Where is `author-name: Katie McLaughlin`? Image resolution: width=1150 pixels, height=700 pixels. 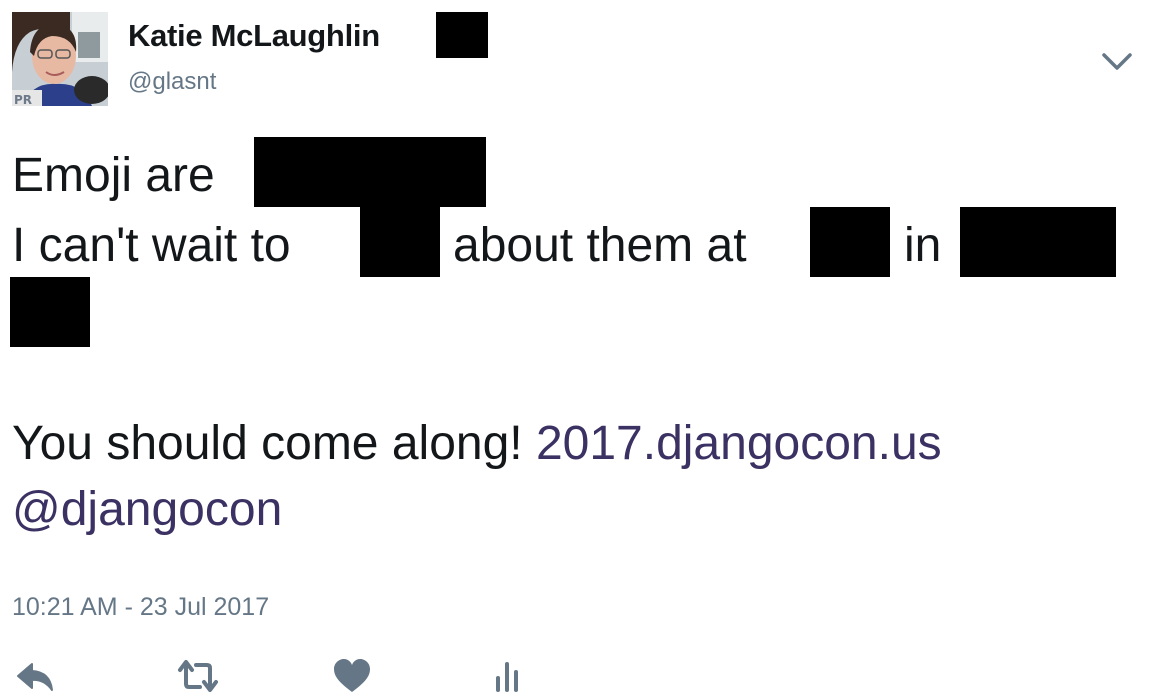 author-name: Katie McLaughlin is located at coordinates (254, 36).